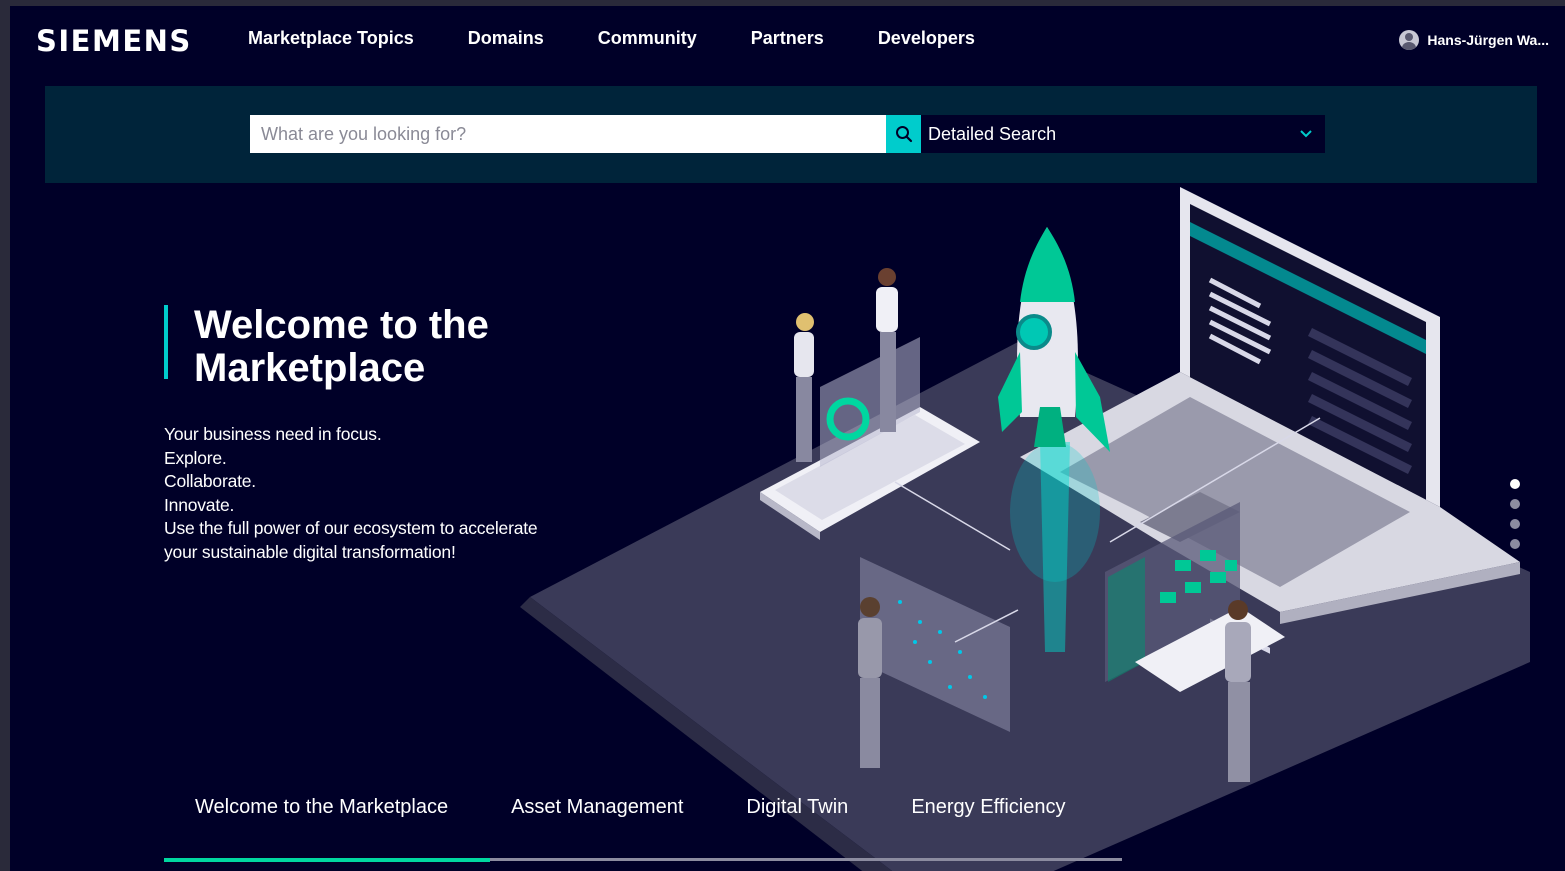  I want to click on tab-welcome: Welcome to the Marketplace, so click(321, 807).